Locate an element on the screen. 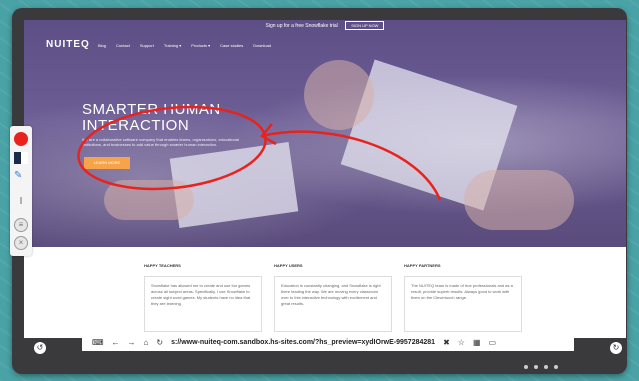 The width and height of the screenshot is (639, 381). rotate-left-icon: ↺ is located at coordinates (40, 348).